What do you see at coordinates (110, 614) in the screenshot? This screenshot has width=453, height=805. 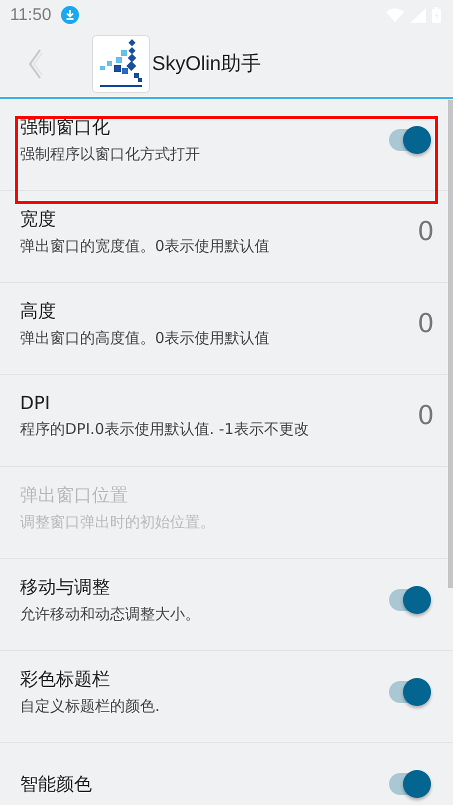 I see `setting-summary: 允许移动和动态调整大小。` at bounding box center [110, 614].